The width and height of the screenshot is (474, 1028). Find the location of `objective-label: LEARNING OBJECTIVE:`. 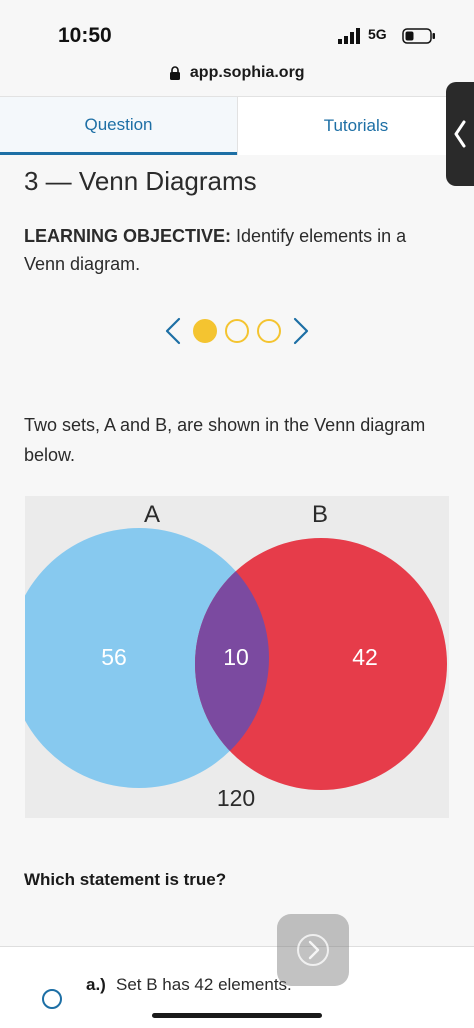

objective-label: LEARNING OBJECTIVE: is located at coordinates (128, 236).